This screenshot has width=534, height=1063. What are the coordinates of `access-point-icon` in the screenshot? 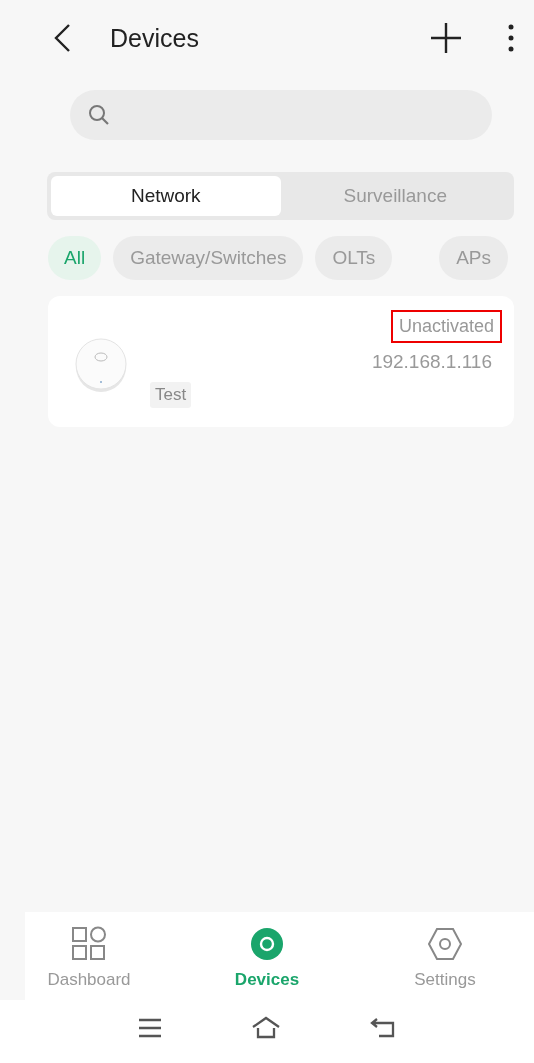 It's located at (101, 365).